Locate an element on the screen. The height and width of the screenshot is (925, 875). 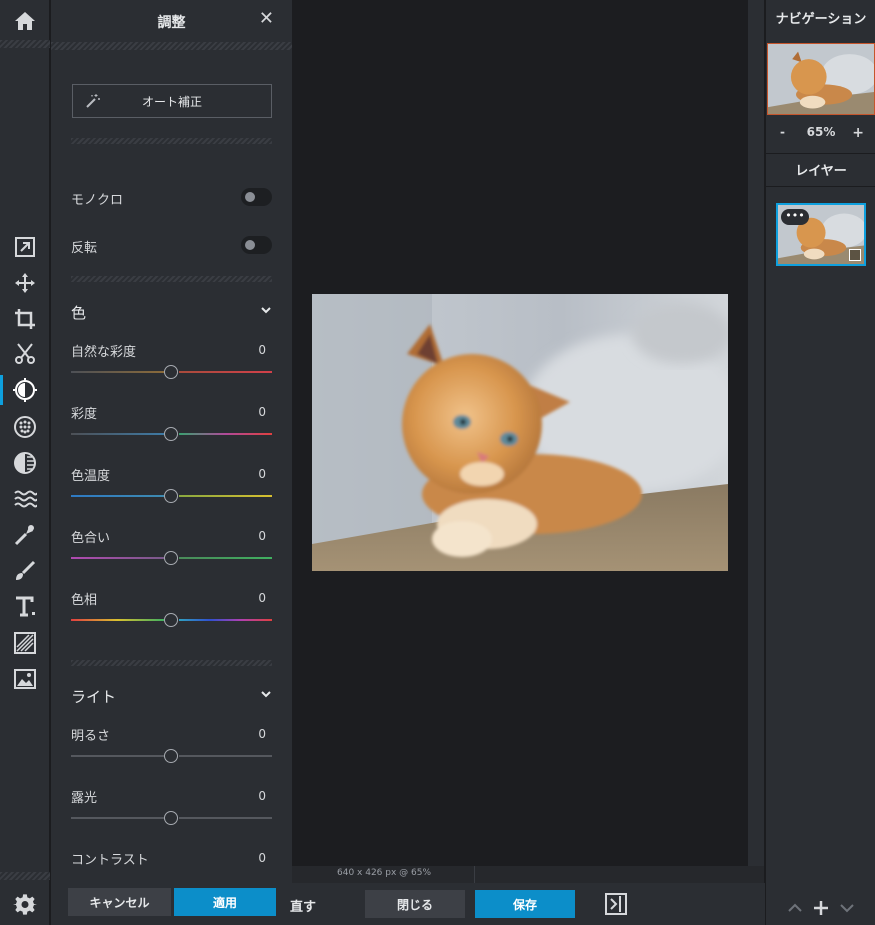
auto-fix-label: オート補正 is located at coordinates (171, 101).